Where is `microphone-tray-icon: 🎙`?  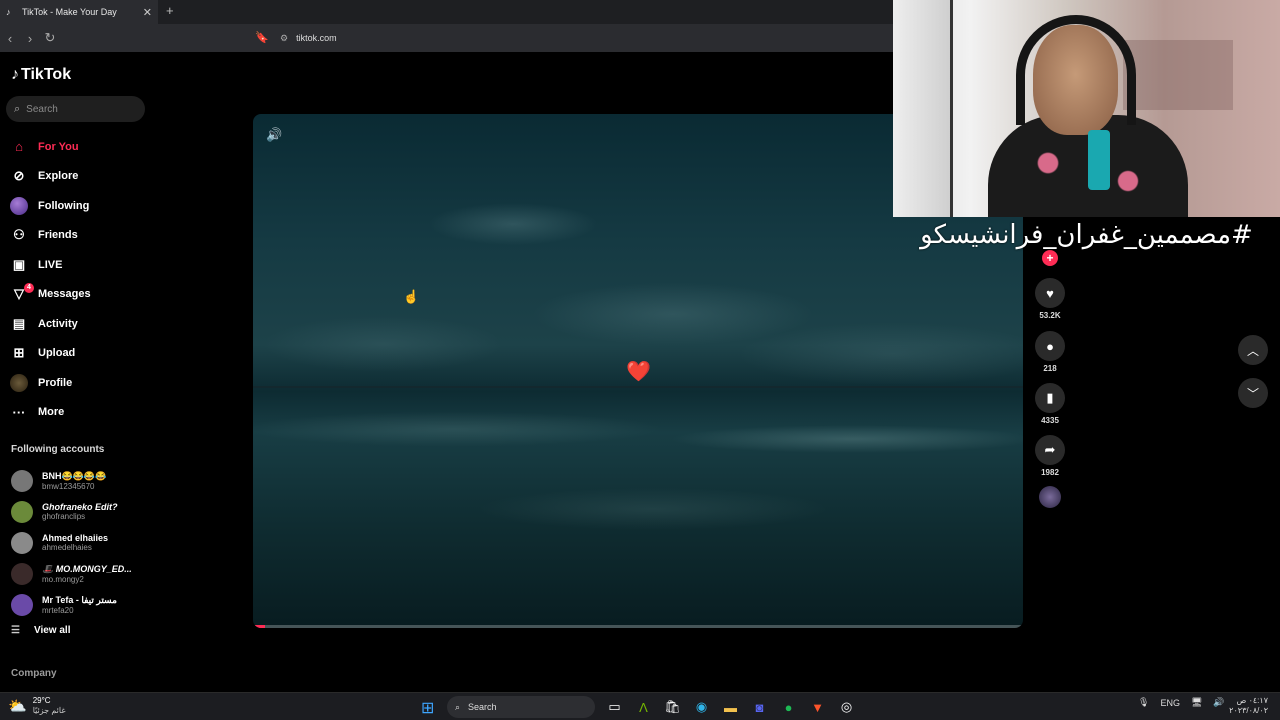
microphone-tray-icon: 🎙 is located at coordinates (1143, 702).